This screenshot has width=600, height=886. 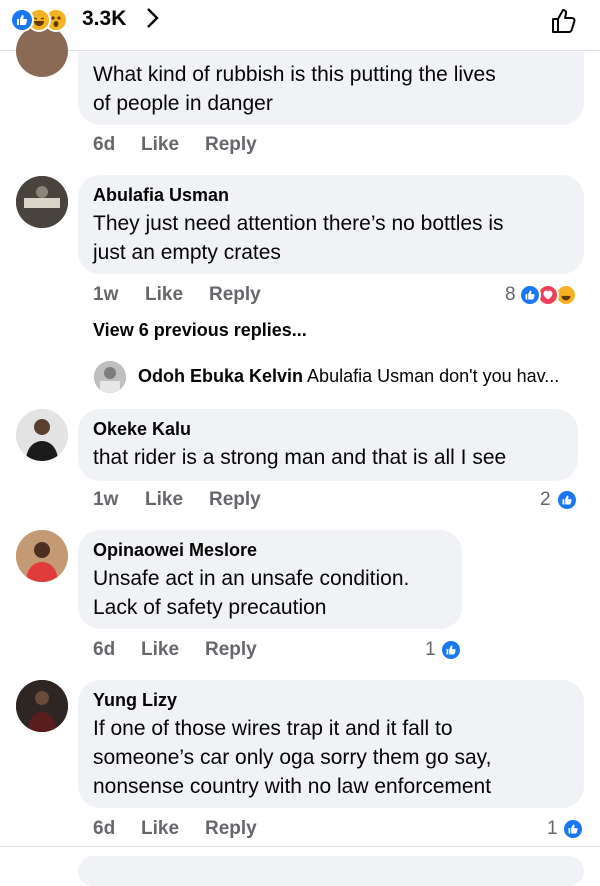 What do you see at coordinates (545, 500) in the screenshot?
I see `reaction-count: 2` at bounding box center [545, 500].